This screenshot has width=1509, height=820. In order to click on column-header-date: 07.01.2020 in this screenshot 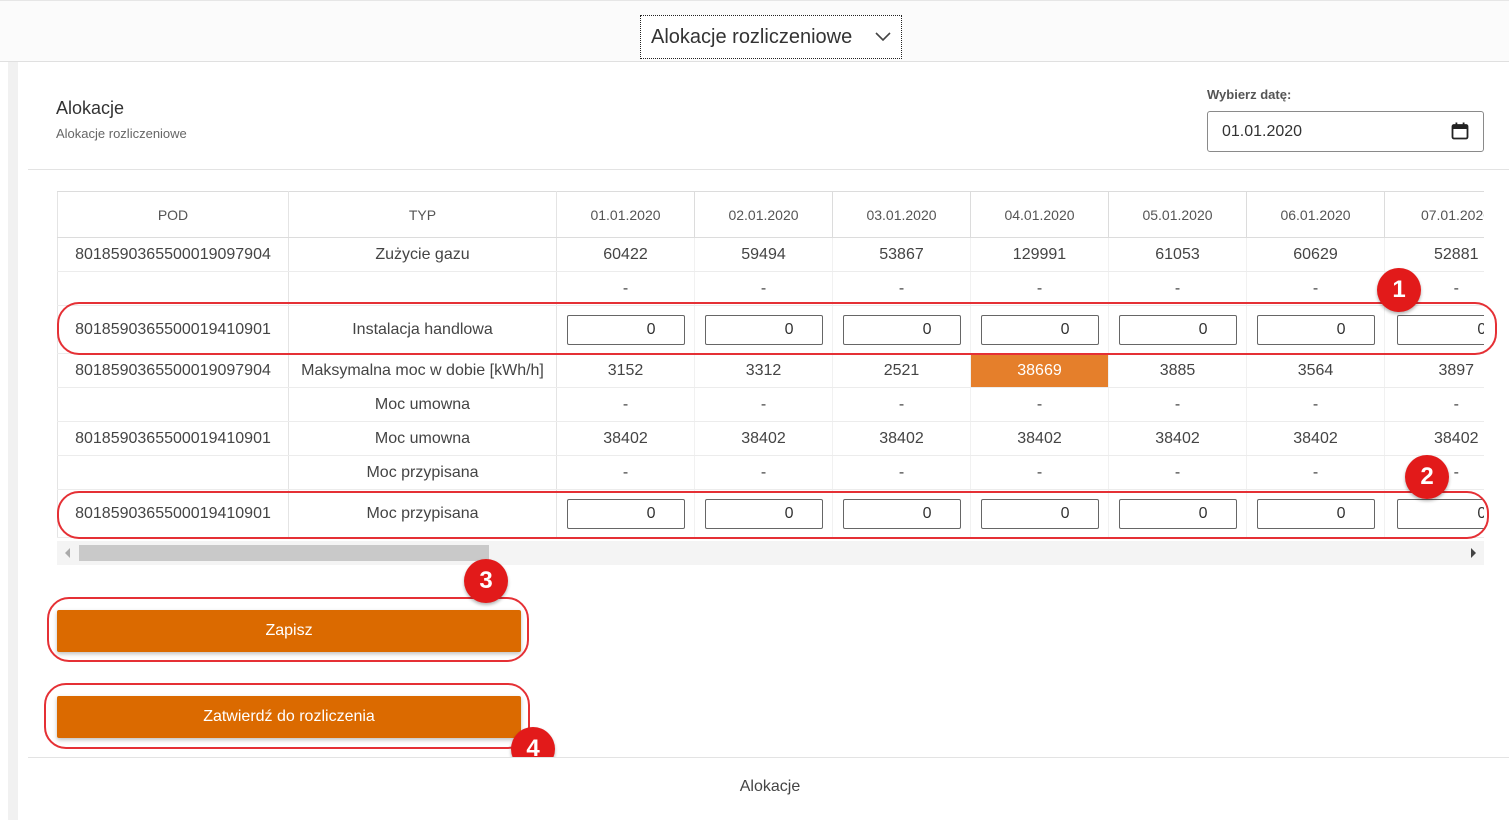, I will do `click(1434, 214)`.